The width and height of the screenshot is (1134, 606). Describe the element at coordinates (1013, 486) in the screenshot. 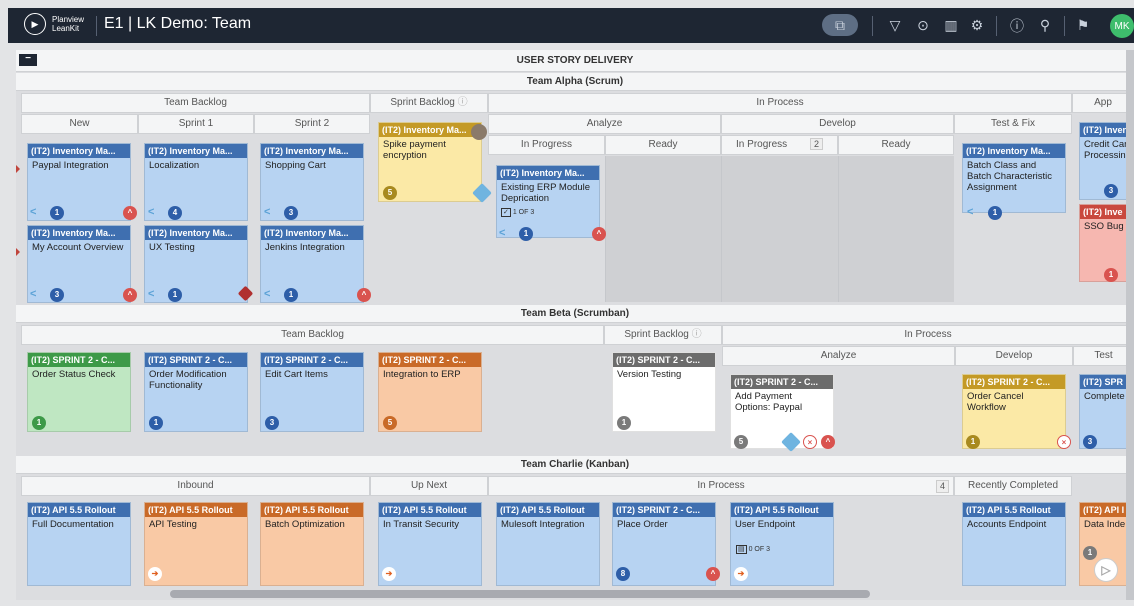

I see `col-header-recently-completed: Recently Completed` at that location.